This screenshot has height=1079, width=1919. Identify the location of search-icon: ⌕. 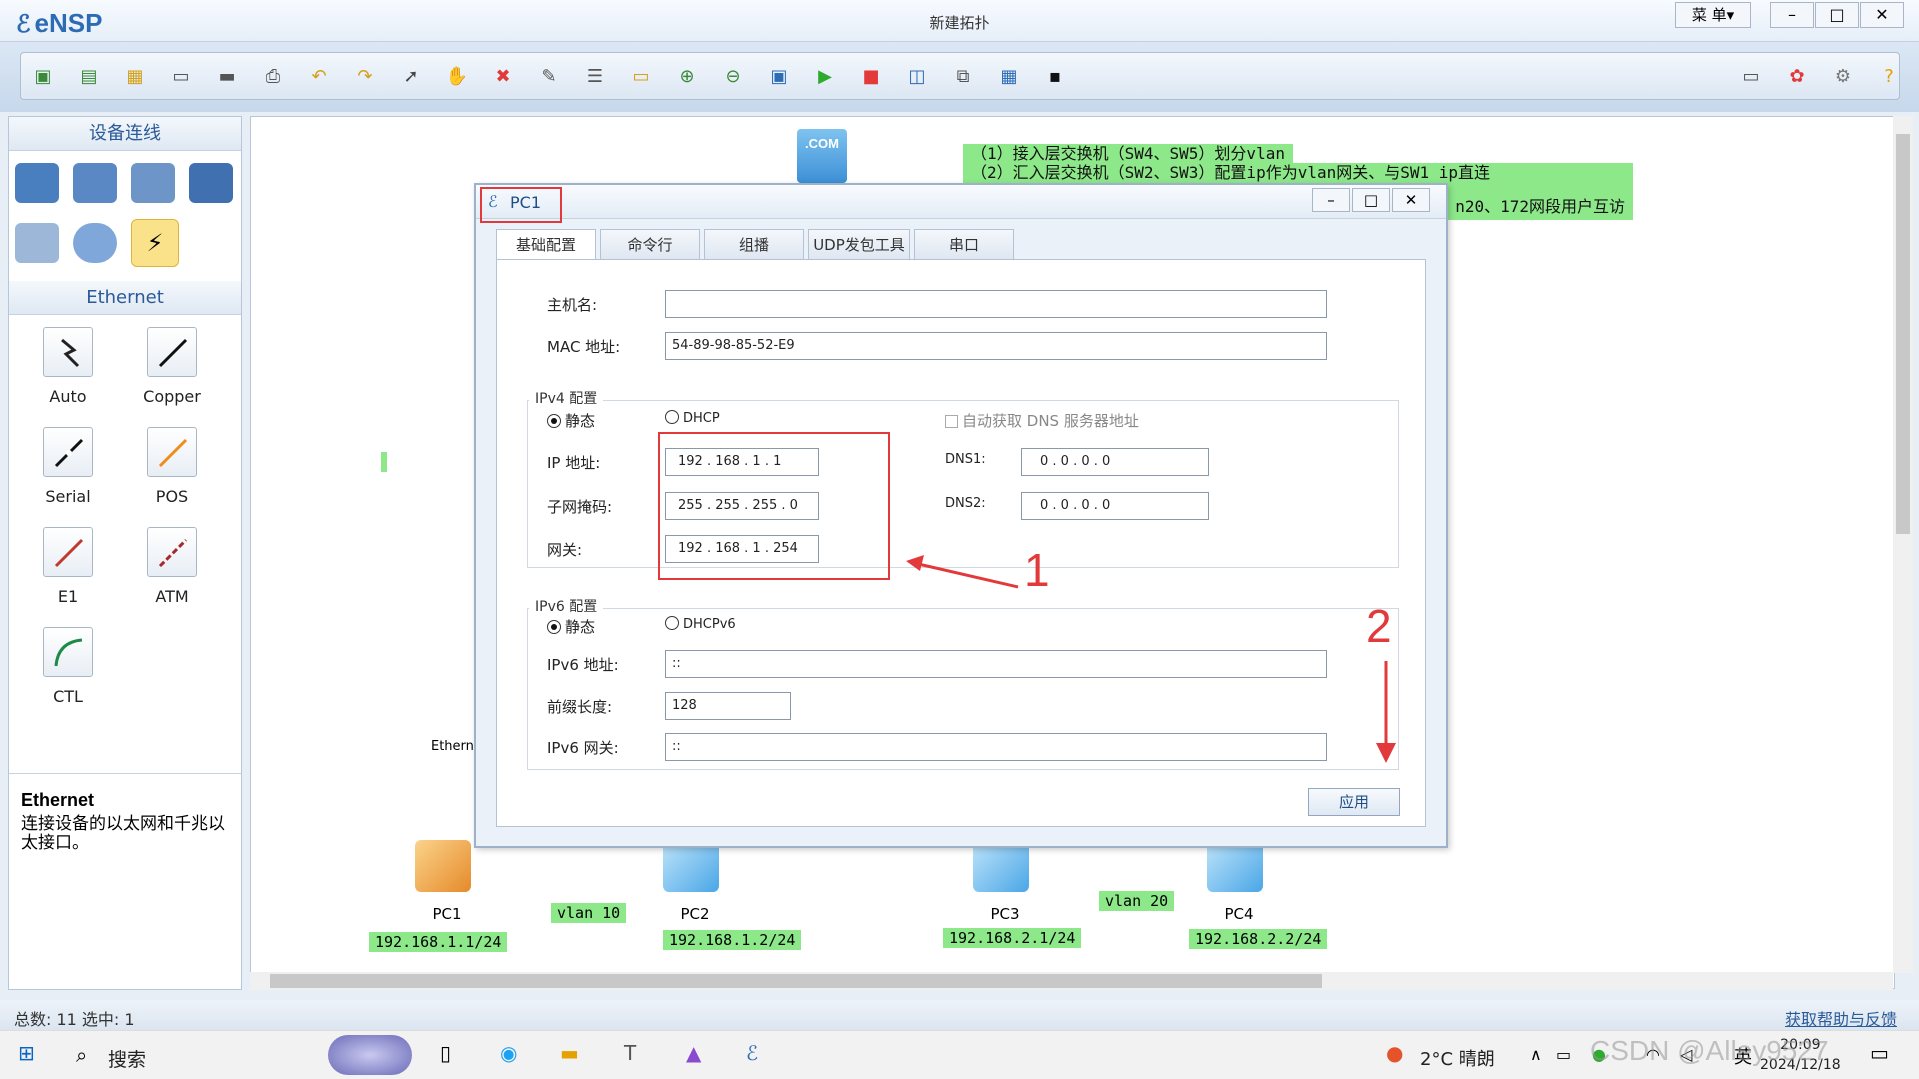
(81, 1055).